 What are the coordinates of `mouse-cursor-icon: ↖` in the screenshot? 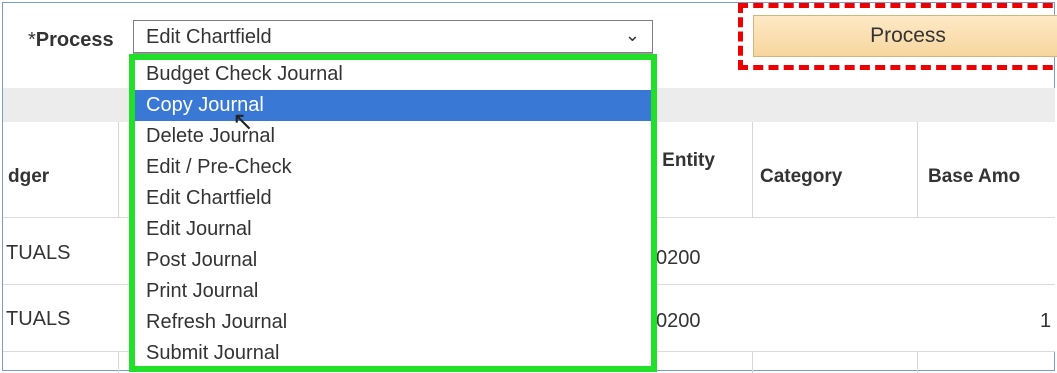 It's located at (243, 121).